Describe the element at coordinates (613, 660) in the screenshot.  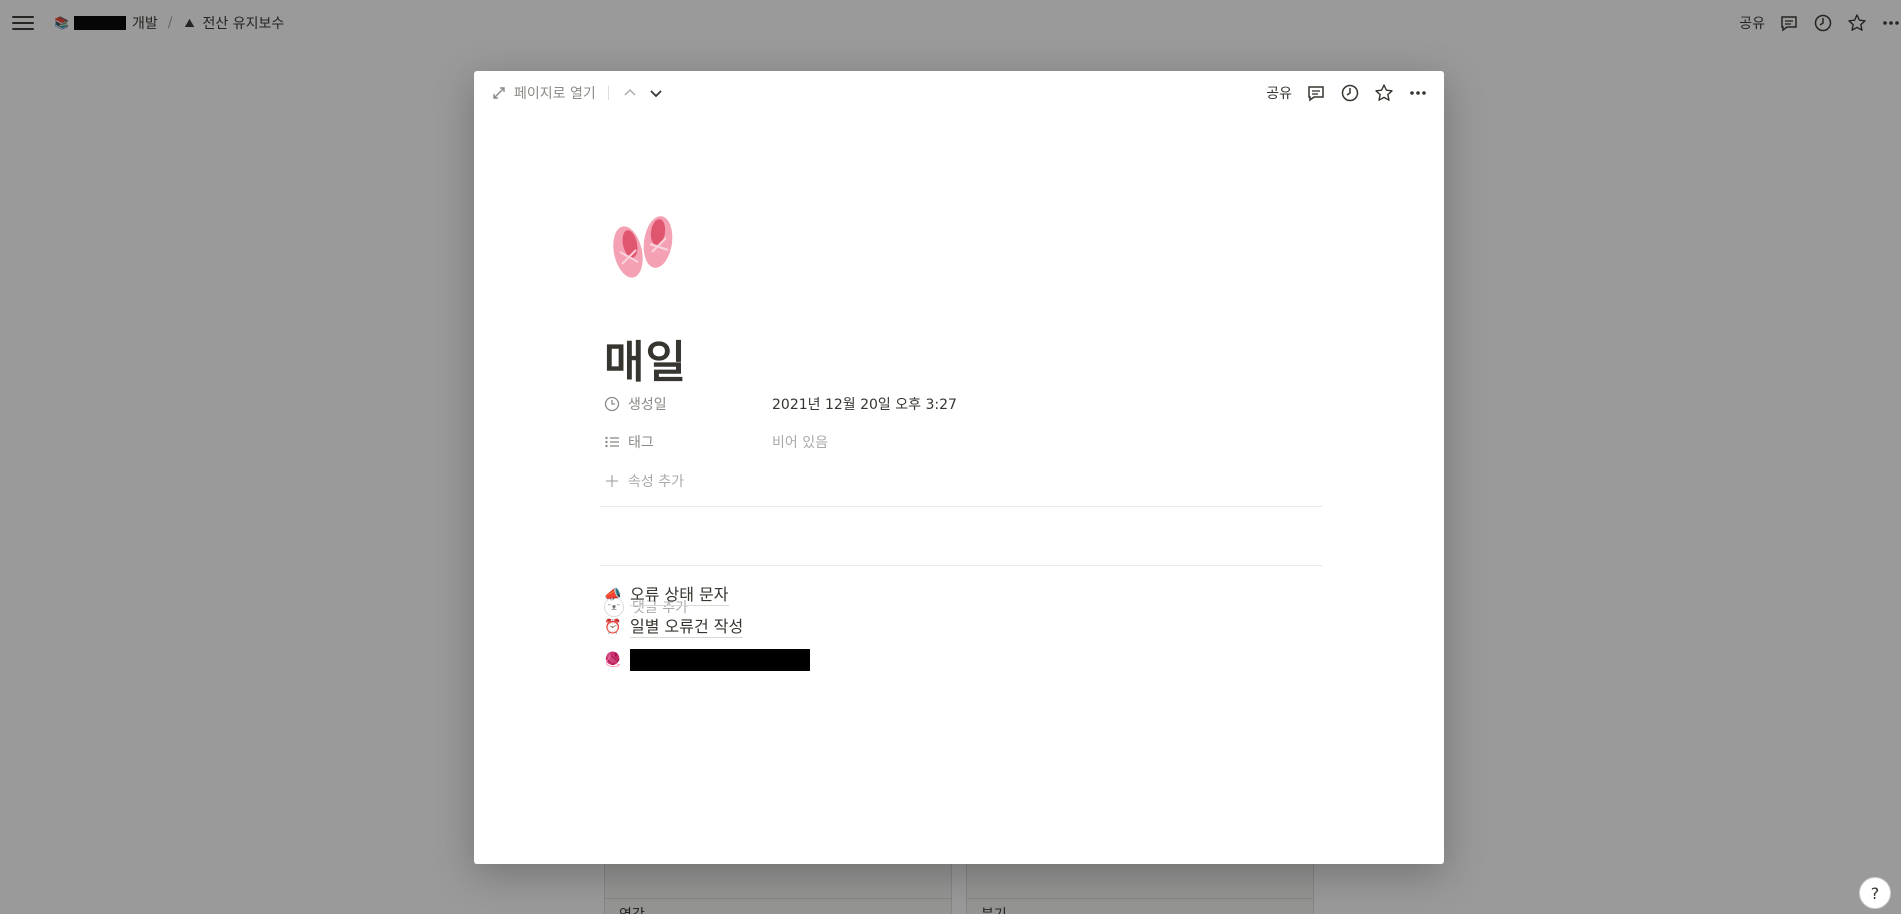
I see `yarn-icon: 🧶` at that location.